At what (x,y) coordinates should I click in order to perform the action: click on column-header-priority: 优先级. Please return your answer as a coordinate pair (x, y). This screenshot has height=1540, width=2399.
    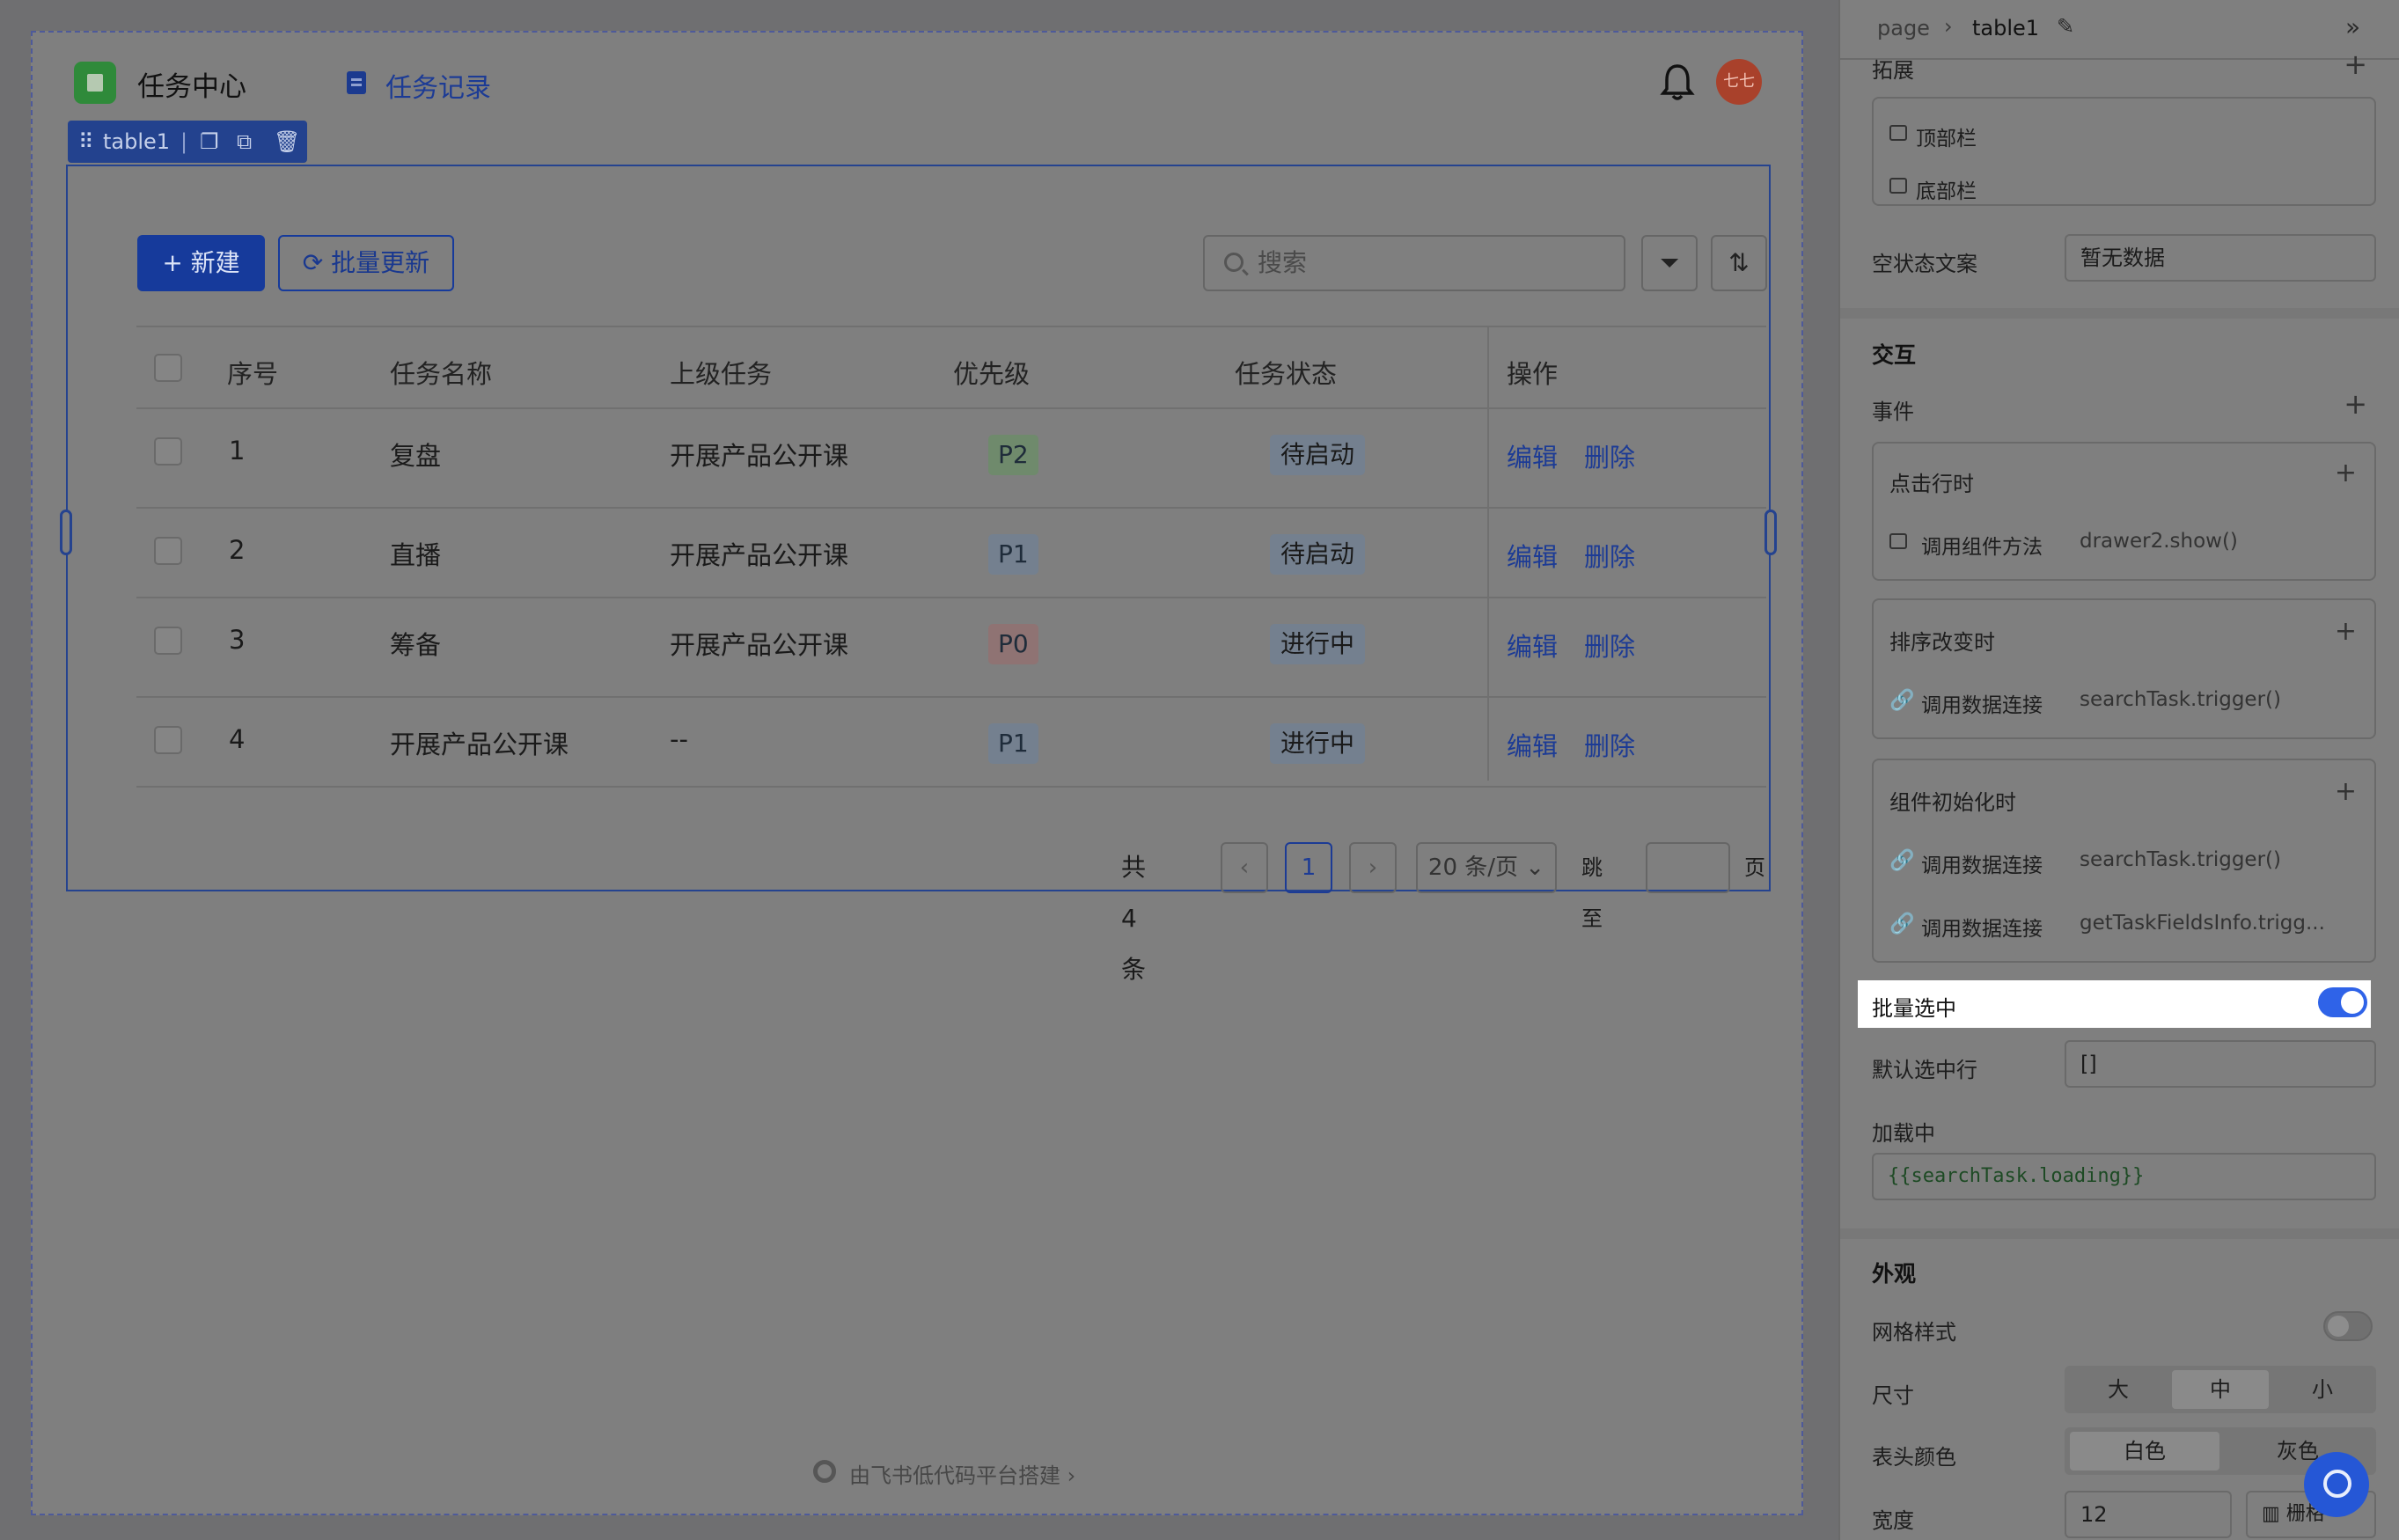
    Looking at the image, I should click on (992, 372).